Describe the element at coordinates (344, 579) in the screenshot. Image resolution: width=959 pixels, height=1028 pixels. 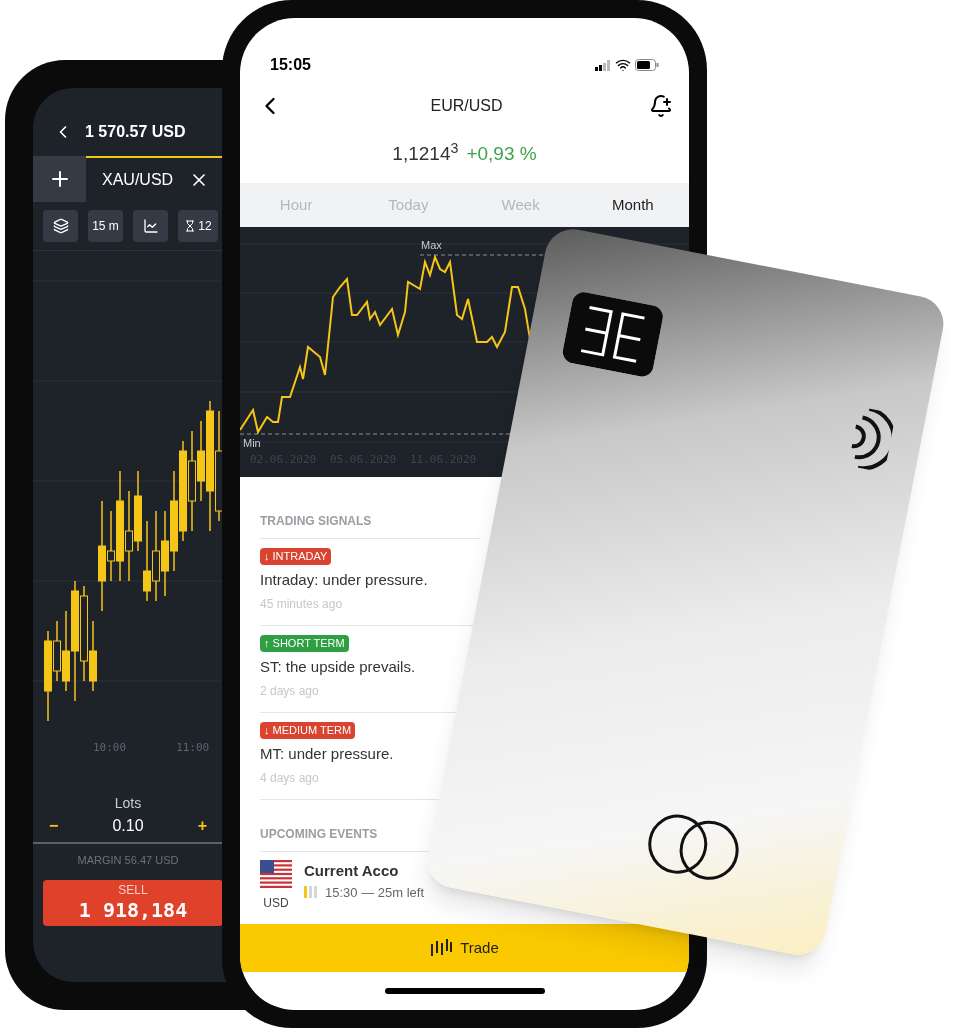
I see `signal-text: Intraday: under pressure.` at that location.